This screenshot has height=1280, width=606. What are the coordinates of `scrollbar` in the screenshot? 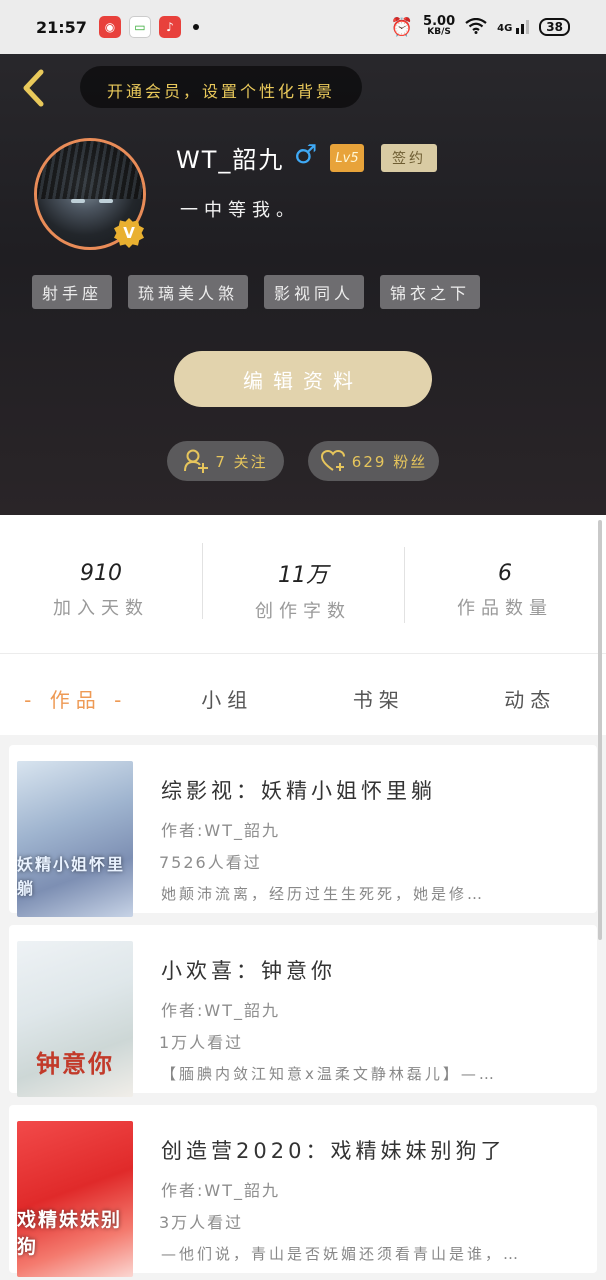 It's located at (600, 730).